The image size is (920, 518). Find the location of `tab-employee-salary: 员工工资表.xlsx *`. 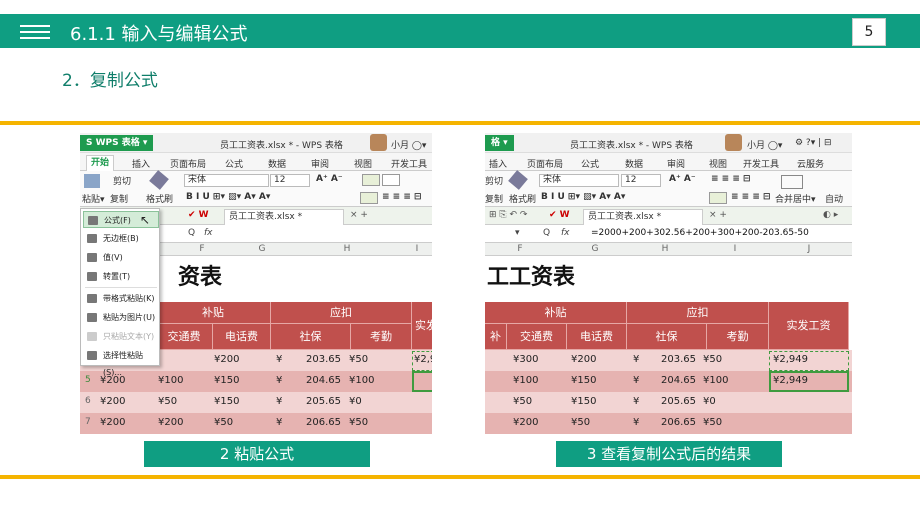

tab-employee-salary: 员工工资表.xlsx * is located at coordinates (643, 217).